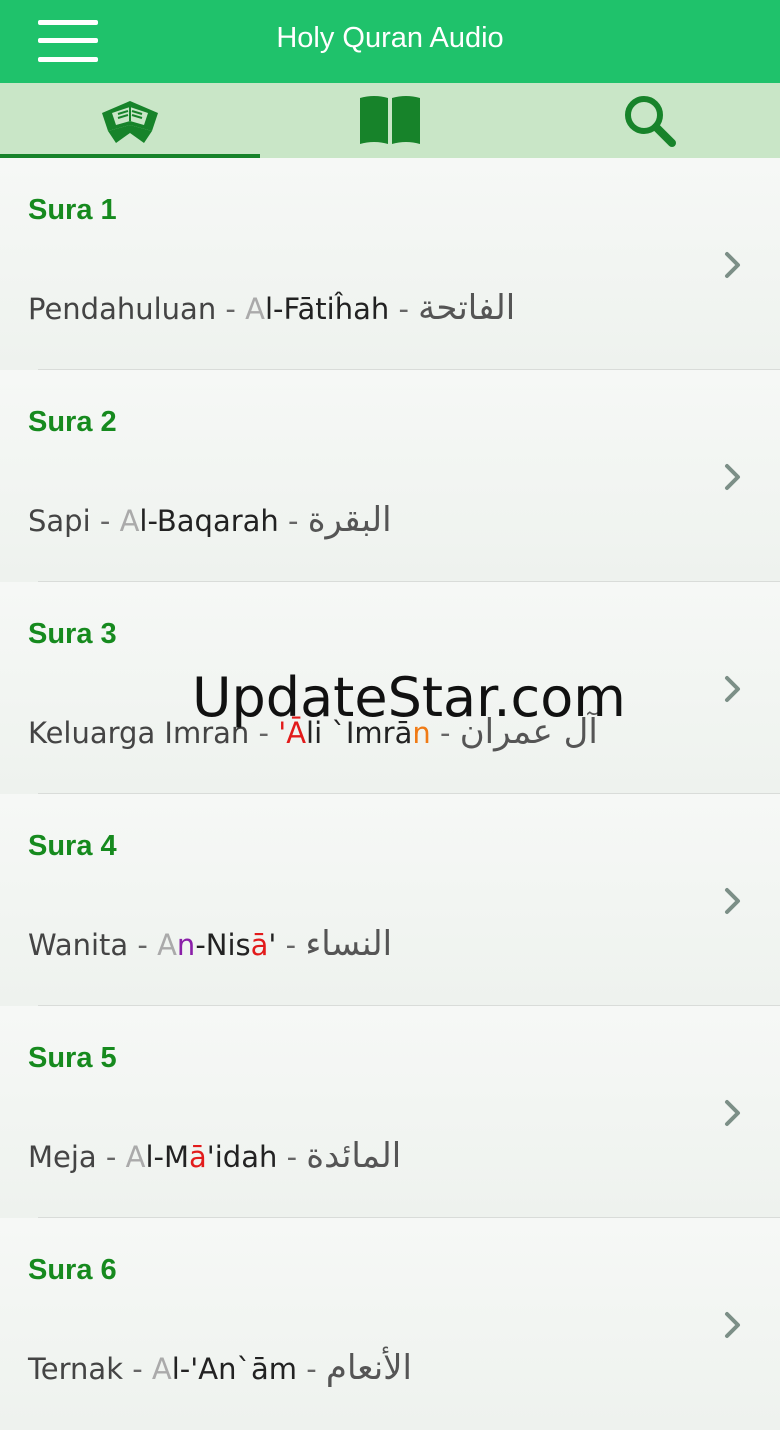 This screenshot has height=1430, width=780. I want to click on sura-name: Wanita - An-Nisā' - النساء, so click(210, 944).